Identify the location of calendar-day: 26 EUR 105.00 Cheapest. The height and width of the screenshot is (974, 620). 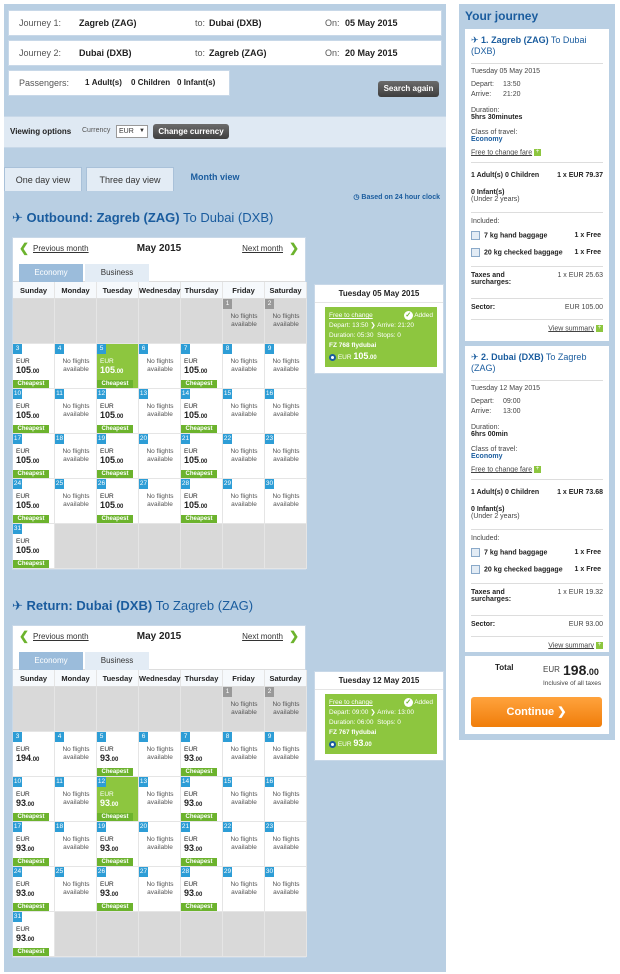
(118, 501).